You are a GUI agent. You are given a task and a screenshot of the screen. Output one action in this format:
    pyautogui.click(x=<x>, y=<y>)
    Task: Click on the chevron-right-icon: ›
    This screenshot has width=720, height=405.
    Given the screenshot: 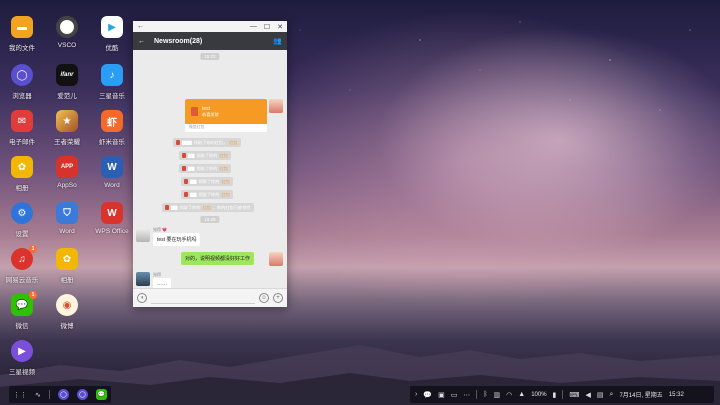 What is the action you would take?
    pyautogui.click(x=416, y=394)
    